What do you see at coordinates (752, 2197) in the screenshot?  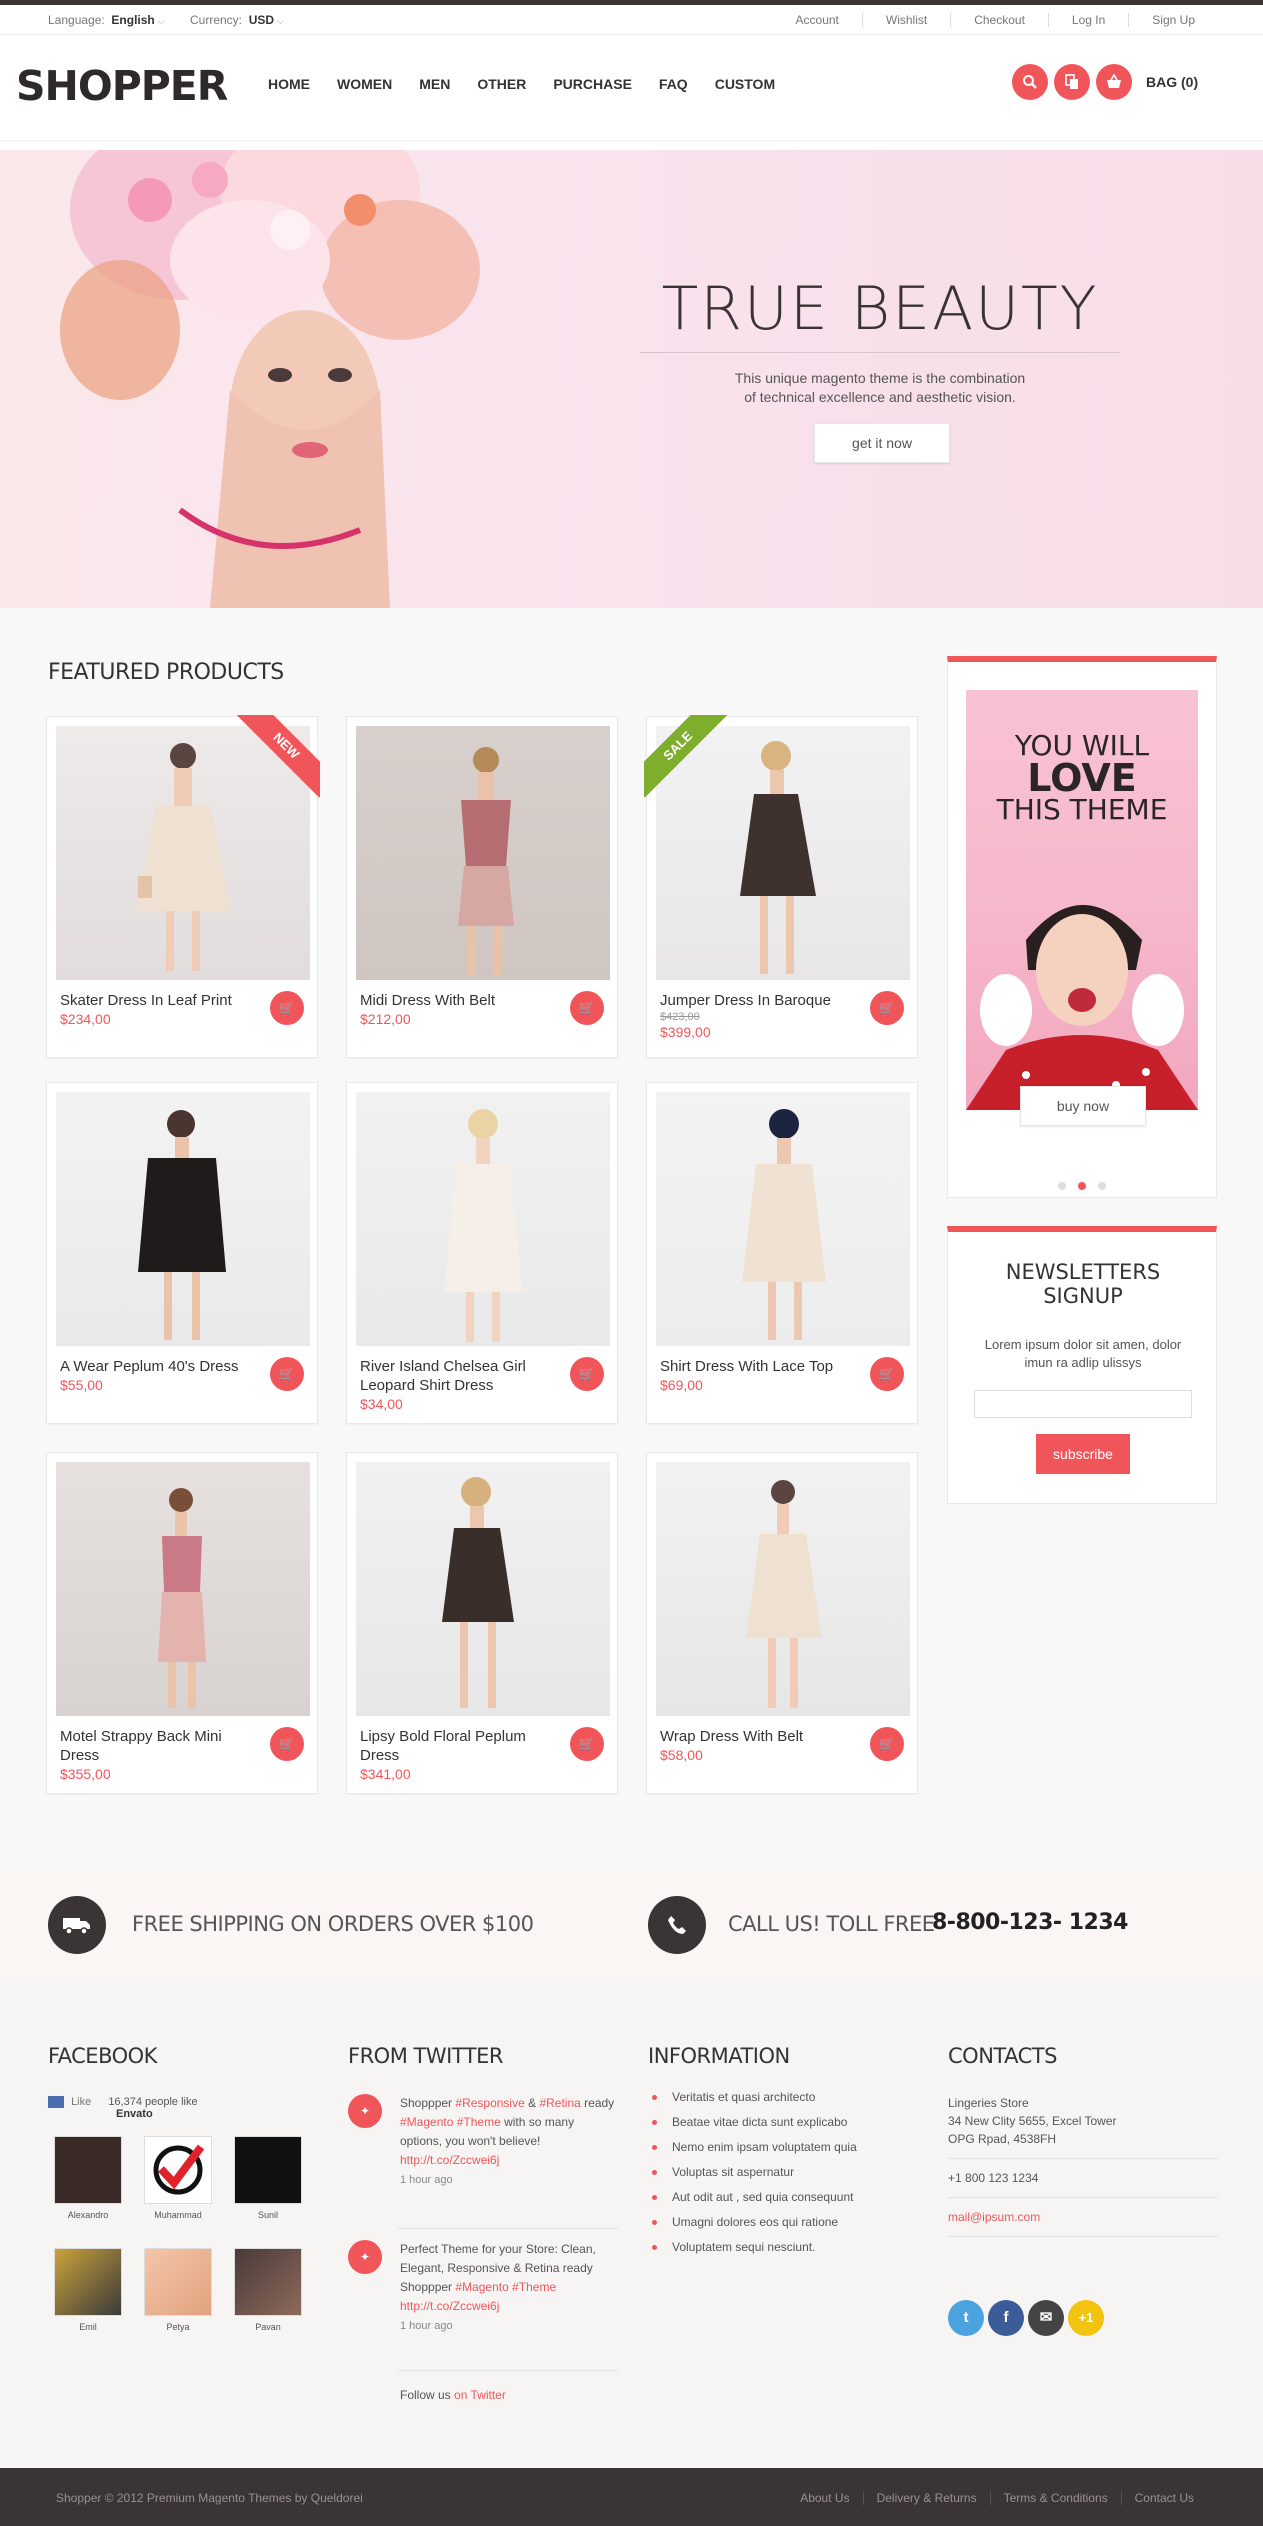 I see `info-link: Aut odit aut , sed quia consequunt` at bounding box center [752, 2197].